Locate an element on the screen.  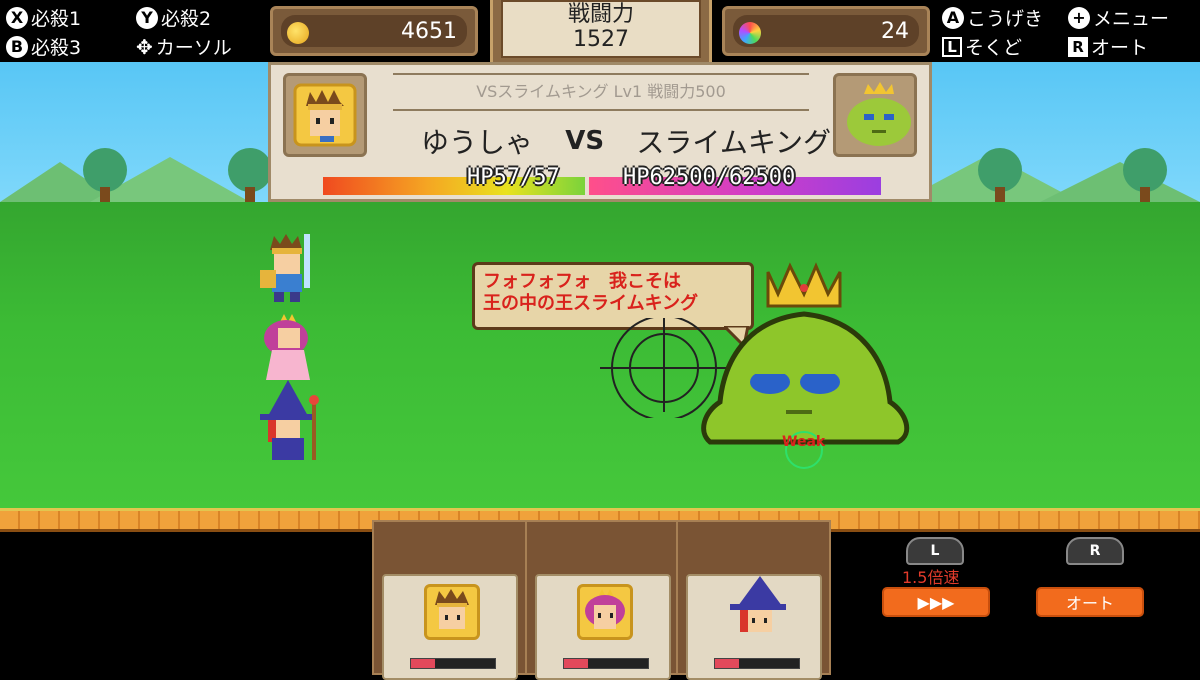
auto-button: オート is located at coordinates (1090, 602).